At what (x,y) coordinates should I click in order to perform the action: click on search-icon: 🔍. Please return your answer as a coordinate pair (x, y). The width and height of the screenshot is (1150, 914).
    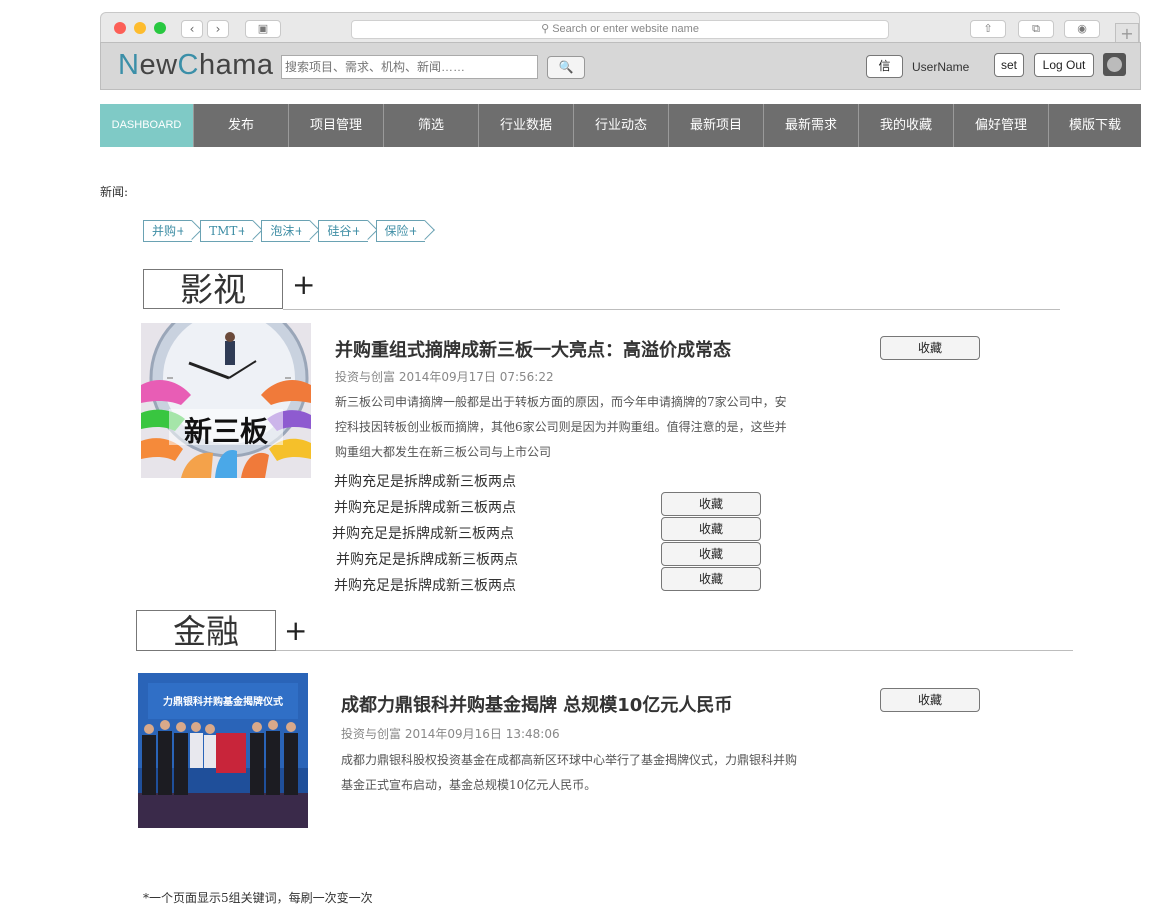
    Looking at the image, I should click on (566, 67).